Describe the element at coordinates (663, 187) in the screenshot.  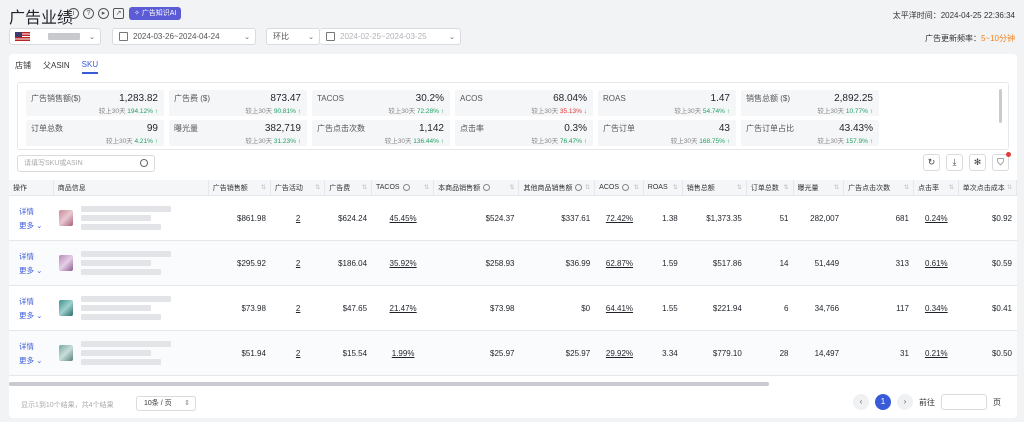
I see `column-header: ROAS ⇅` at that location.